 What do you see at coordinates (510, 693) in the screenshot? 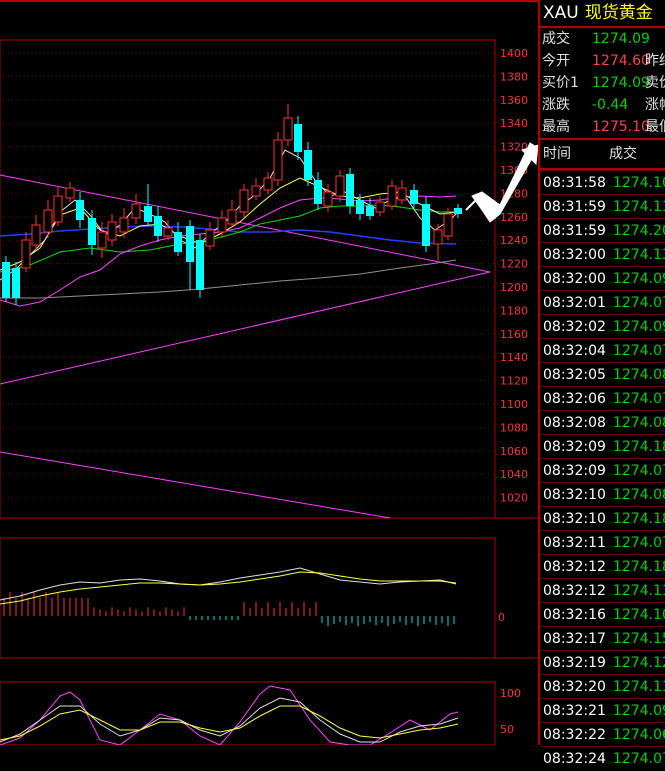
I see `kdj-axis-100: 100` at bounding box center [510, 693].